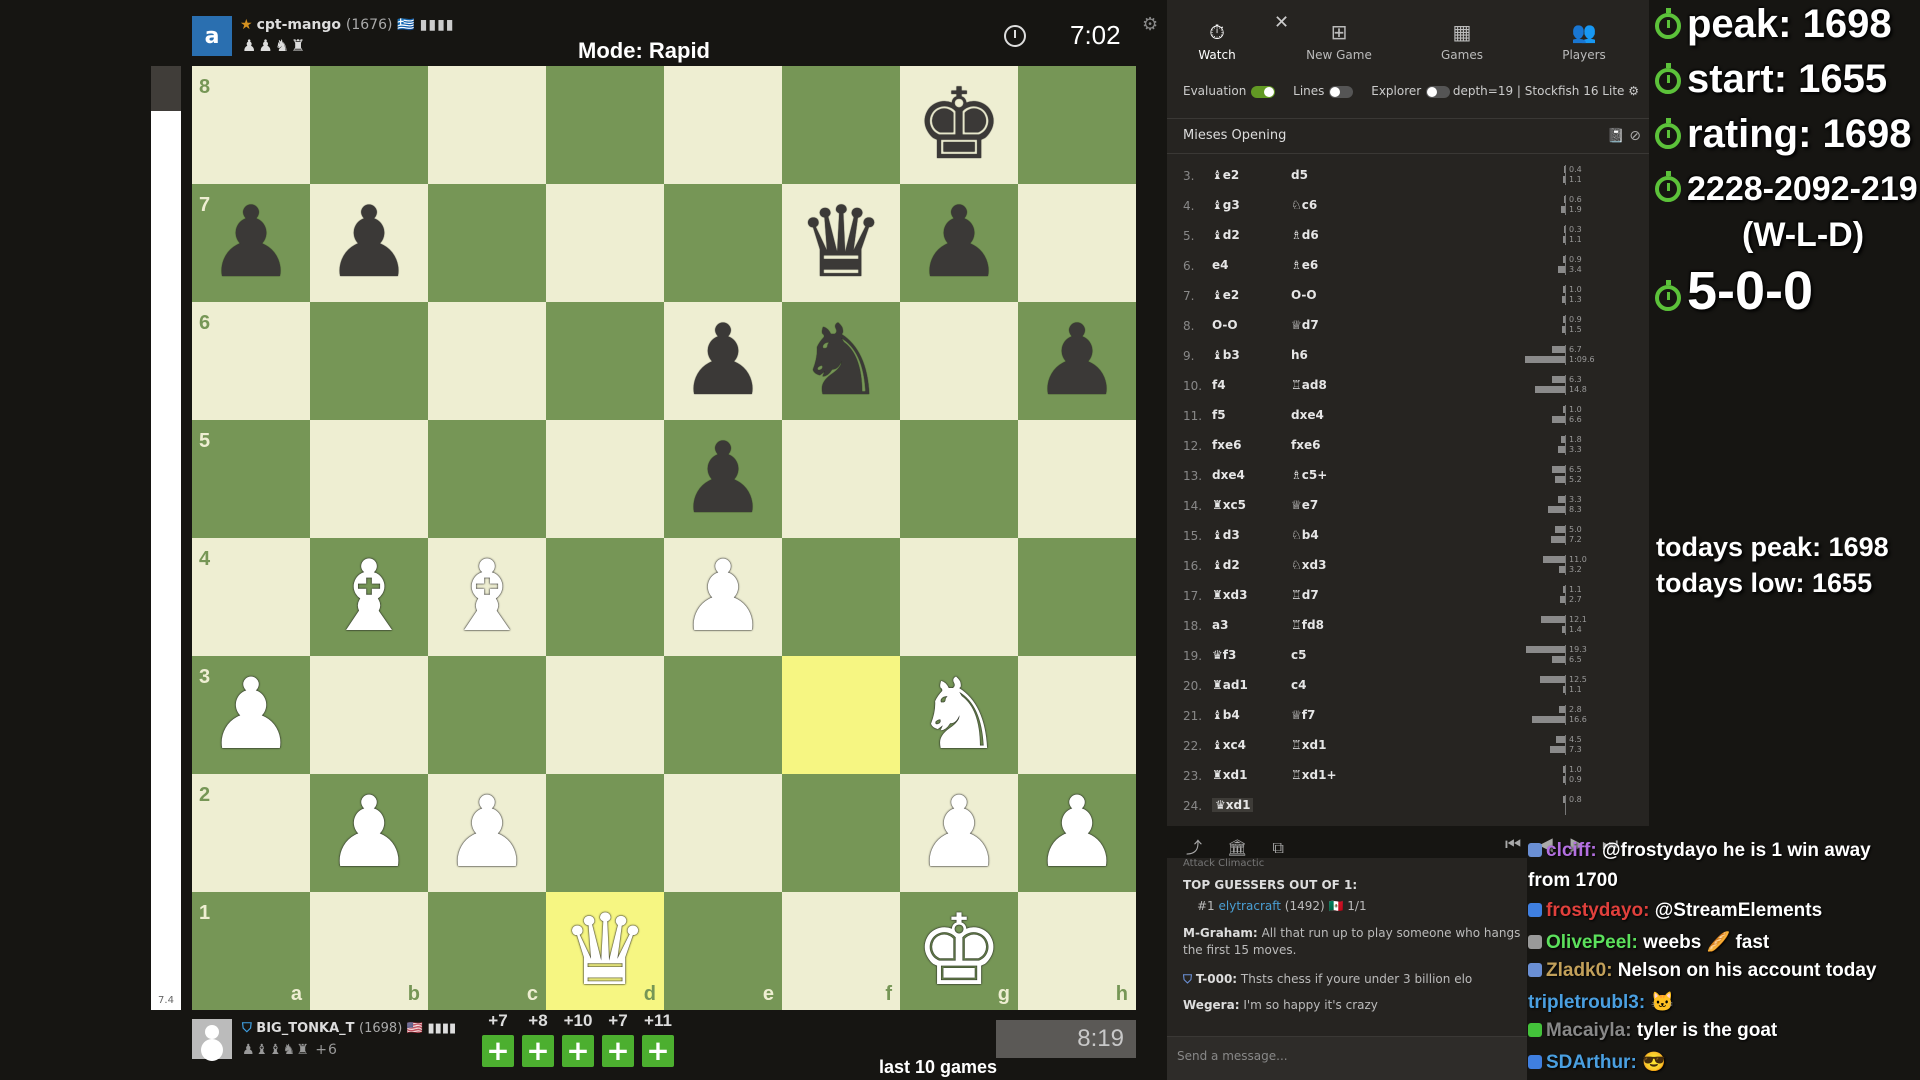 The width and height of the screenshot is (1920, 1080). I want to click on square-b2: ♟, so click(369, 833).